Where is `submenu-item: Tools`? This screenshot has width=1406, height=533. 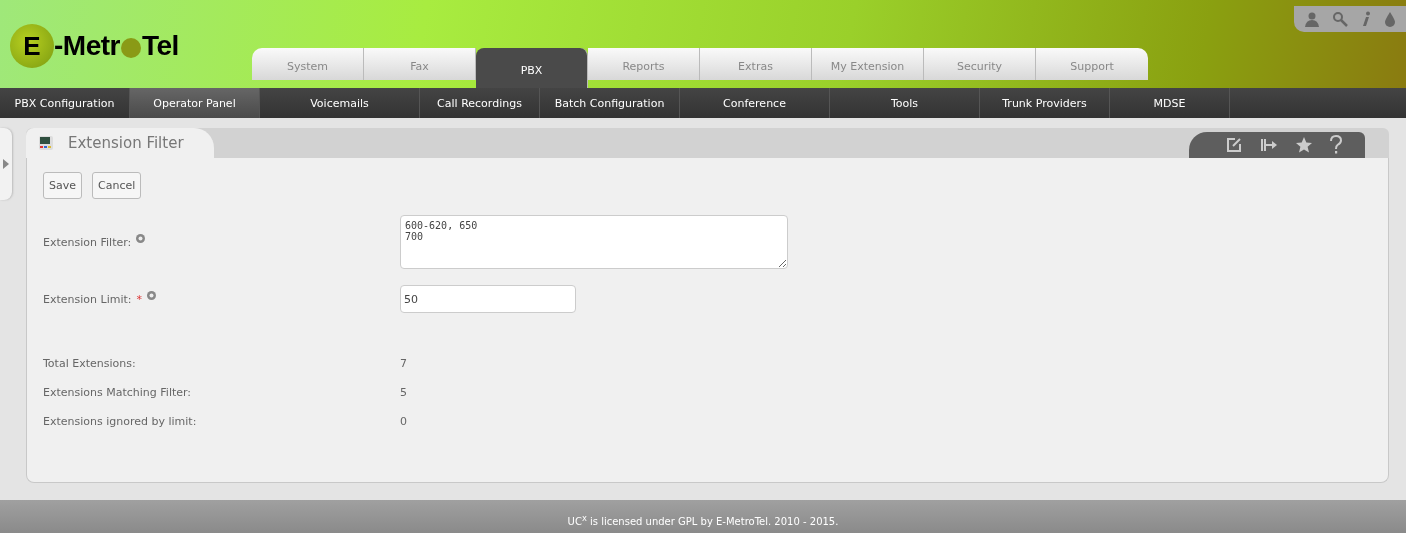
submenu-item: Tools is located at coordinates (905, 103).